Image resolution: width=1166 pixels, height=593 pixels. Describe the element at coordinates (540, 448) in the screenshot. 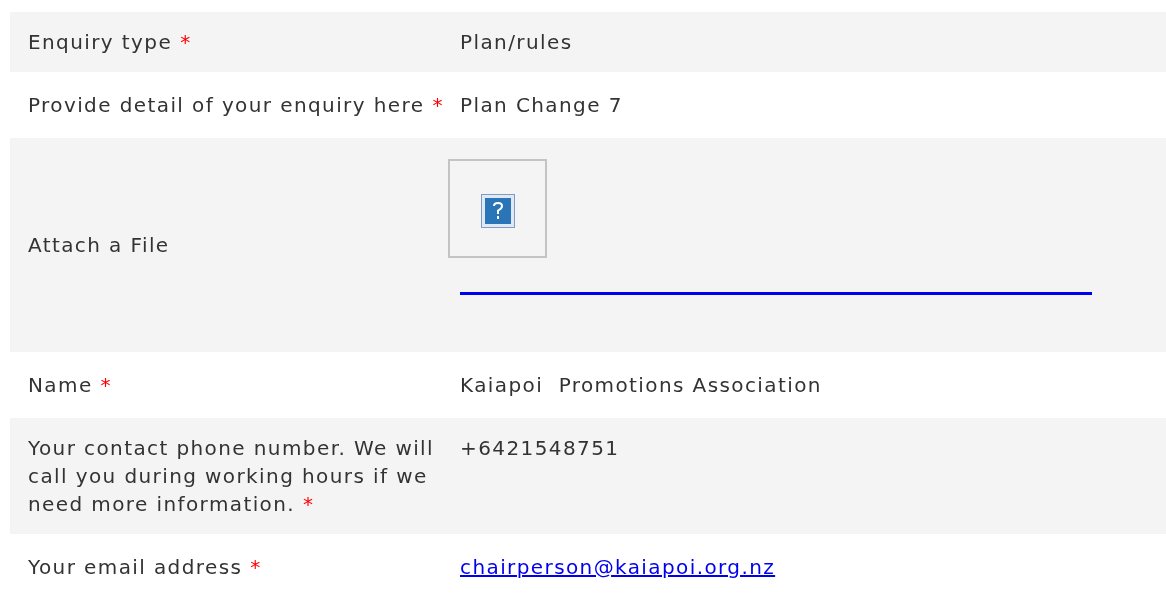

I see `field-value: +6421548751` at that location.